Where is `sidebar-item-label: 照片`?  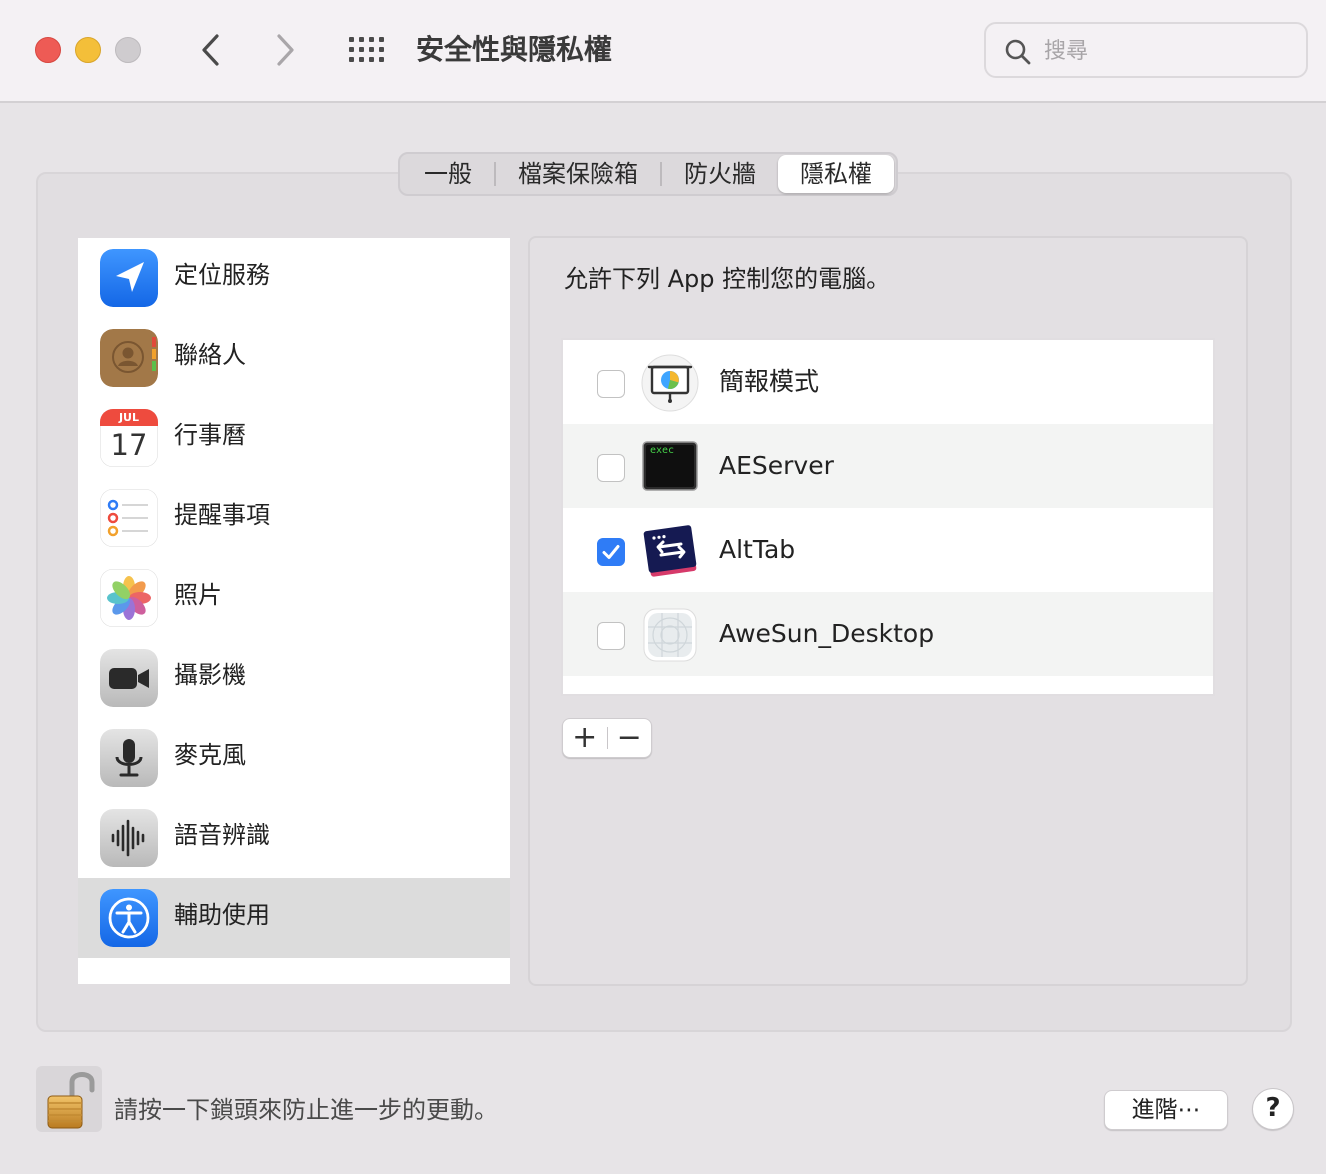
sidebar-item-label: 照片 is located at coordinates (198, 595).